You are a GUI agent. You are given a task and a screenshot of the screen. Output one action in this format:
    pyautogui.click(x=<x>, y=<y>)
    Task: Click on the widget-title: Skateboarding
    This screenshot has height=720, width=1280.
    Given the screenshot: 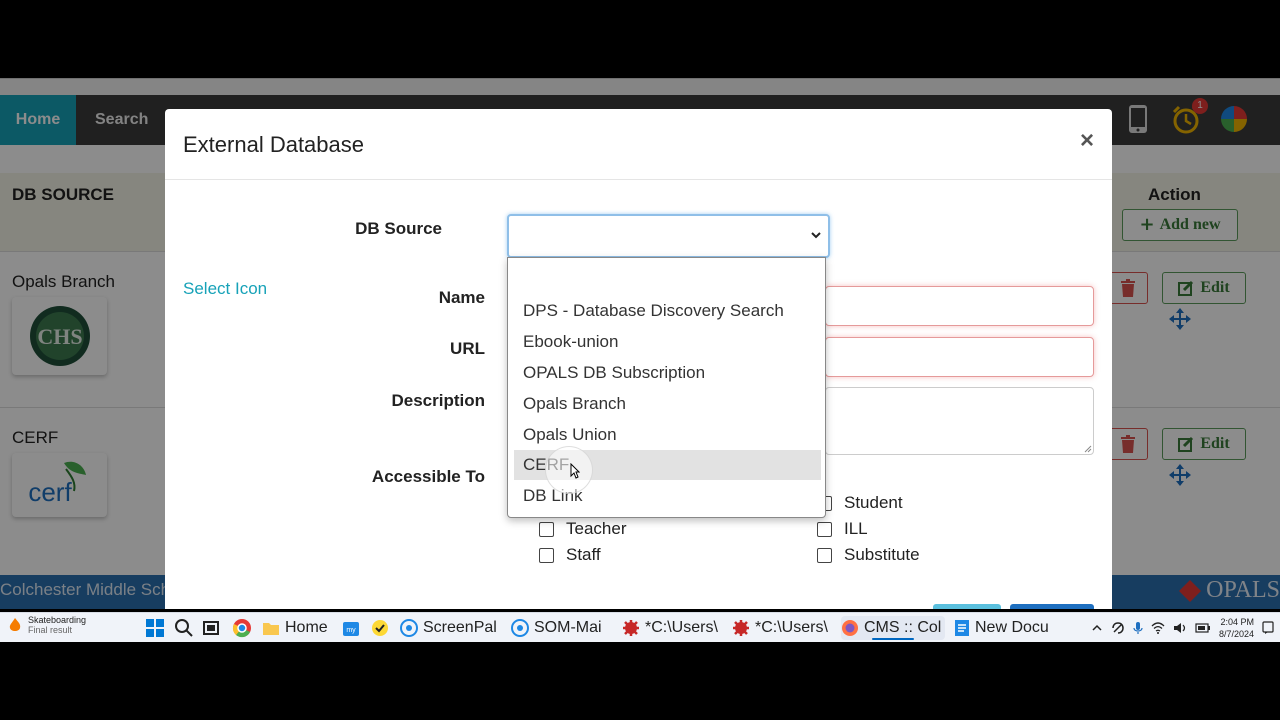 What is the action you would take?
    pyautogui.click(x=57, y=620)
    